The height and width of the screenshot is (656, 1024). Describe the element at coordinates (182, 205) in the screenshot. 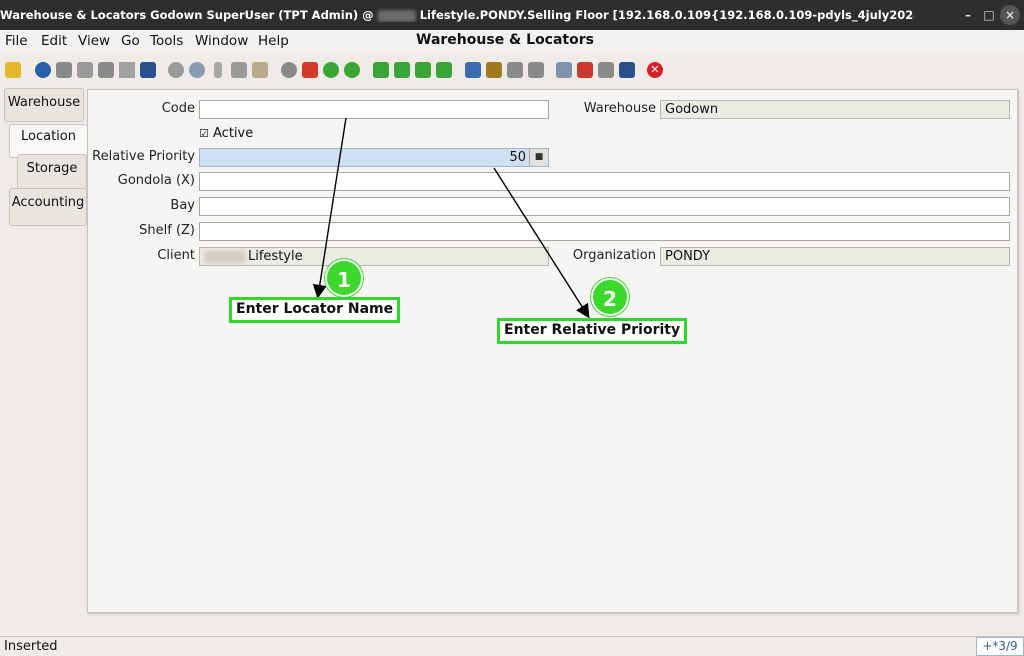

I see `bay-label: Bay` at that location.